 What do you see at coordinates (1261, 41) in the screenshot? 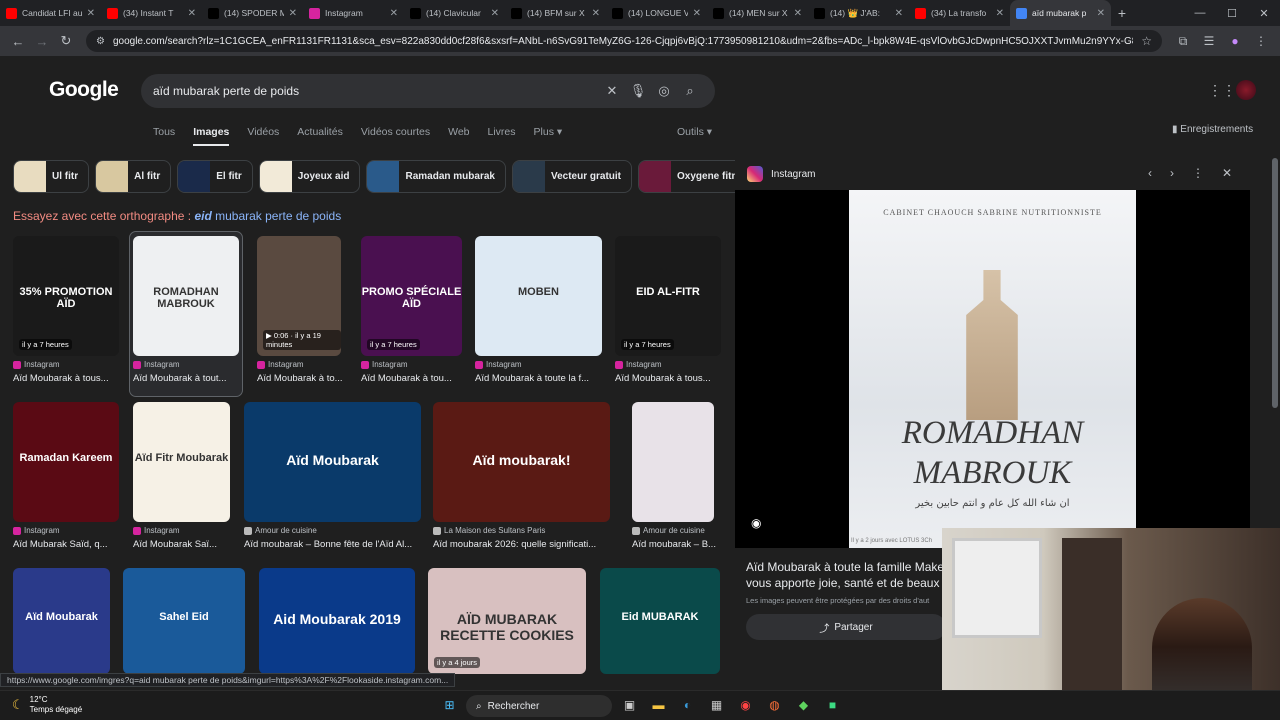
I see `menu-icon: ⋮` at bounding box center [1261, 41].